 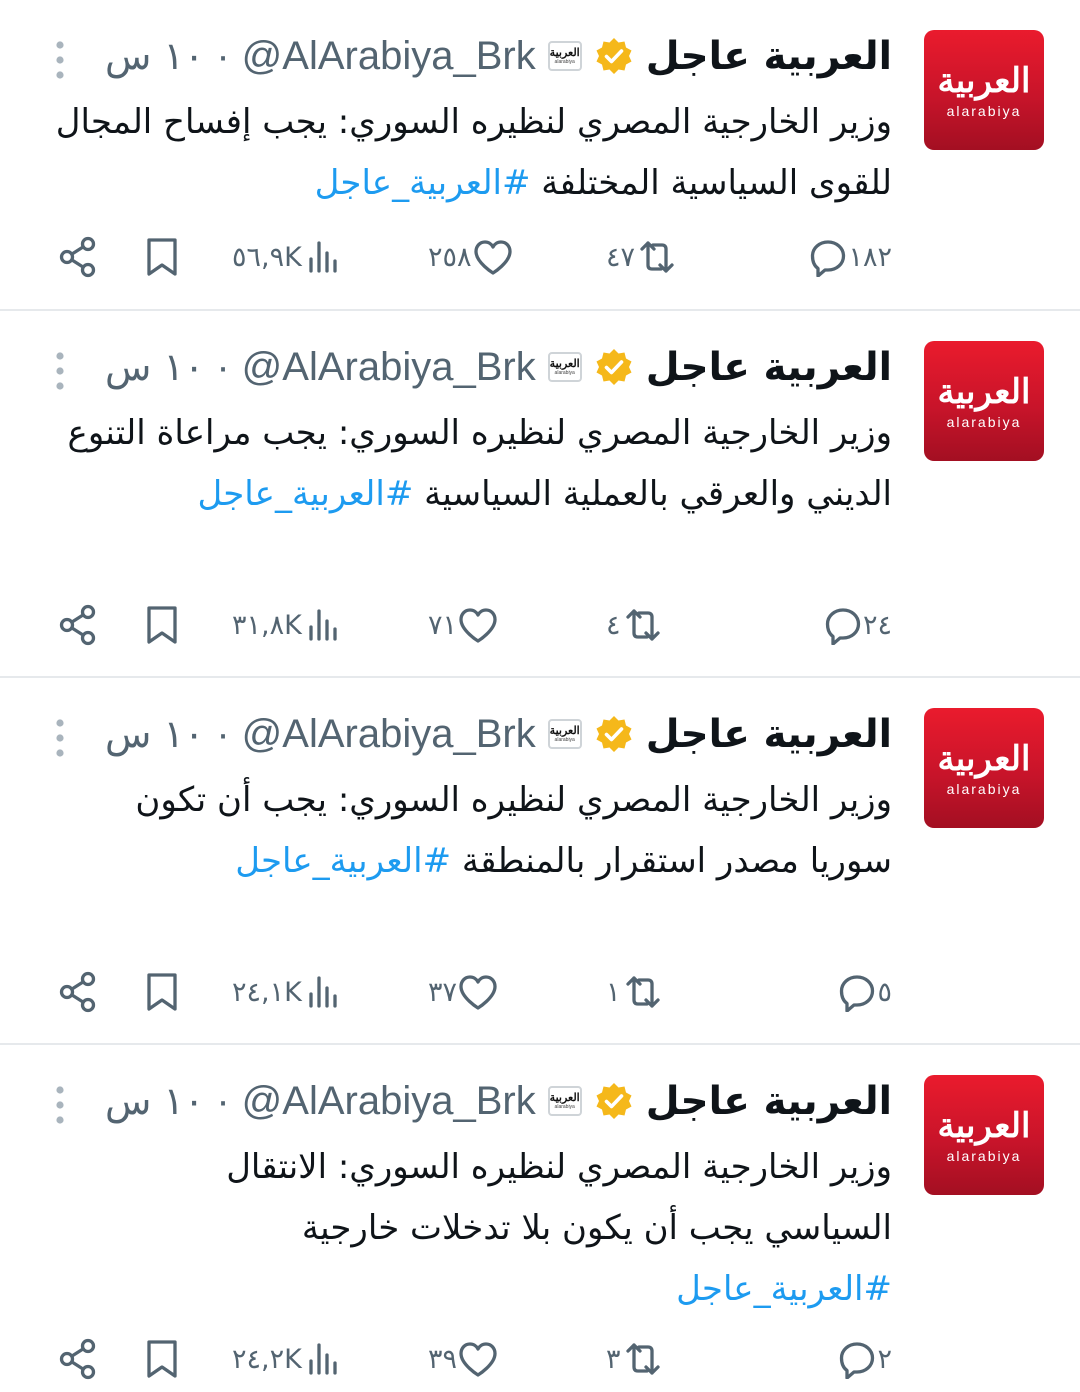 I want to click on views-button: ٥٦,٩K, so click(x=289, y=257).